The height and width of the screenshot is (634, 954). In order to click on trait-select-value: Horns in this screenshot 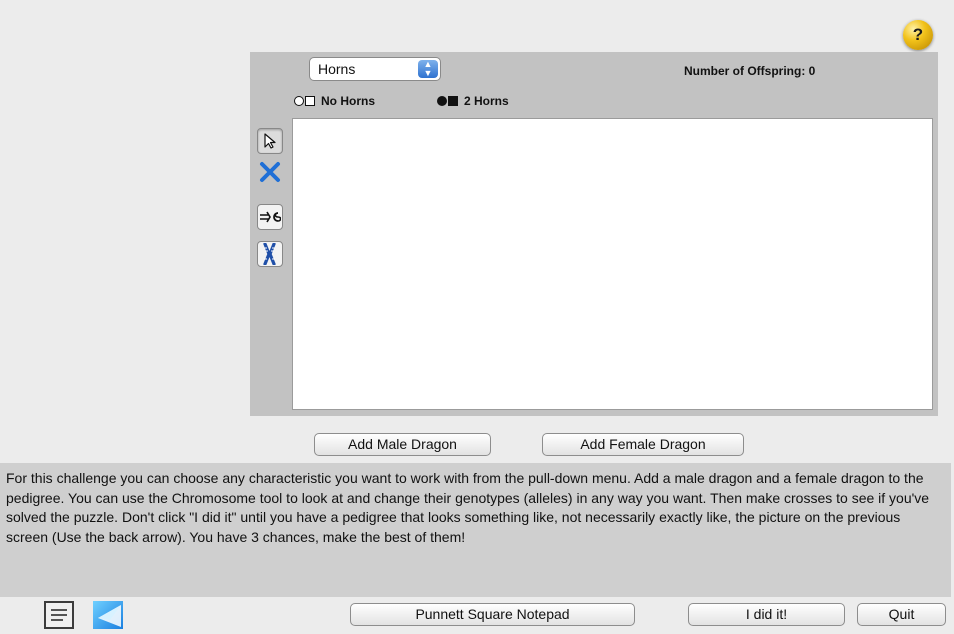, I will do `click(337, 69)`.